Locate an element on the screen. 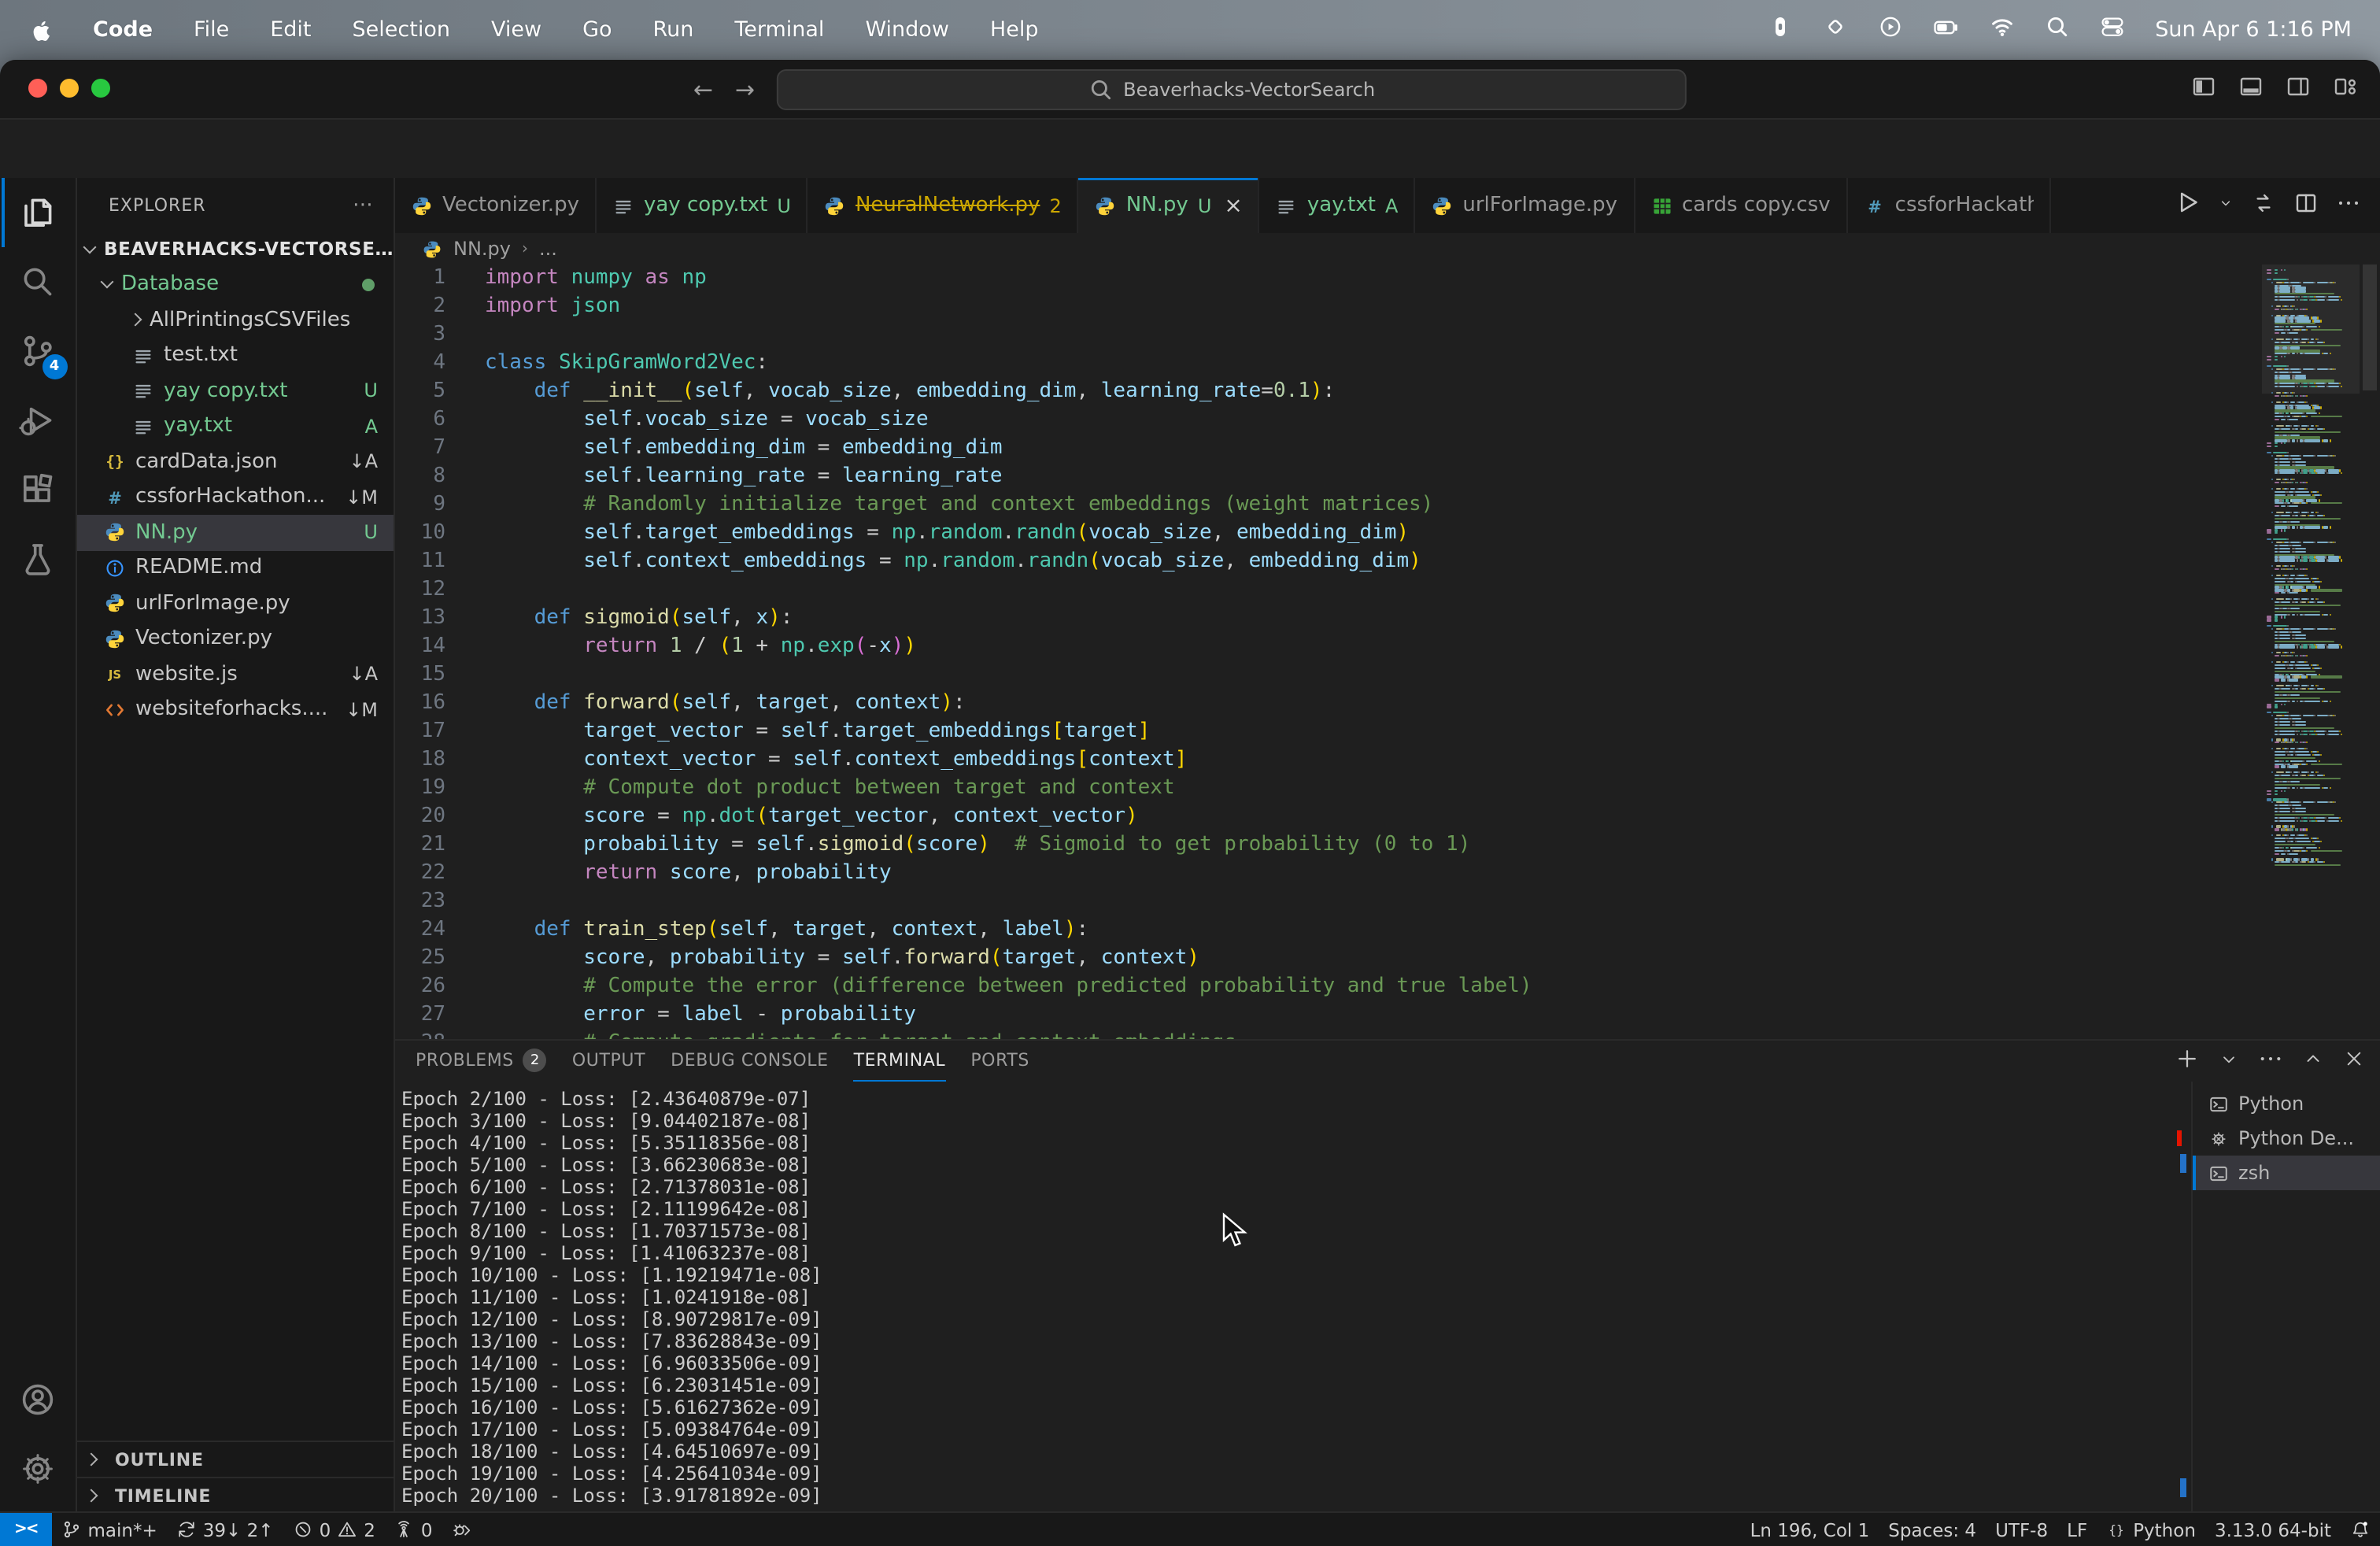 Image resolution: width=2380 pixels, height=1546 pixels. plus-button is located at coordinates (2187, 1061).